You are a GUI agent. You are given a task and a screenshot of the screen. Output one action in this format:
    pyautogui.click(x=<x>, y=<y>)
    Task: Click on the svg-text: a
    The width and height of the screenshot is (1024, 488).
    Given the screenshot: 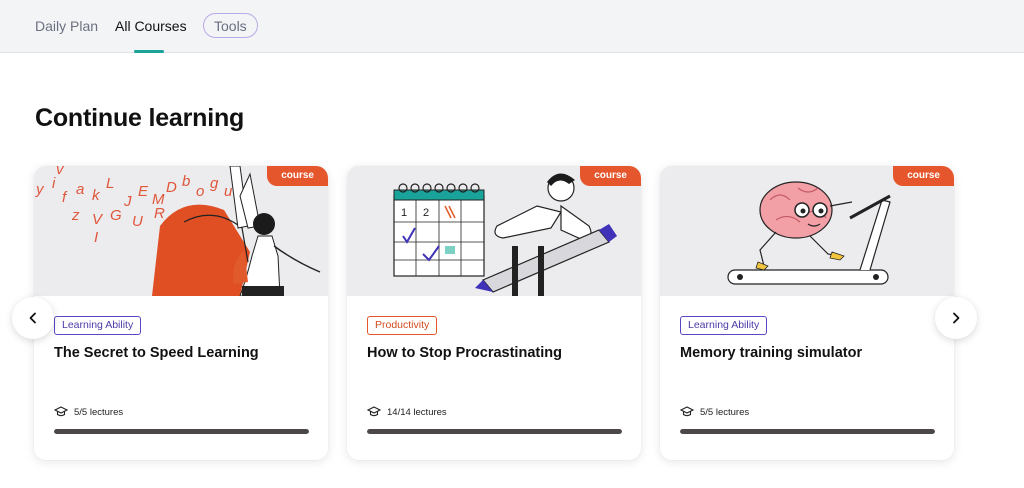 What is the action you would take?
    pyautogui.click(x=80, y=189)
    